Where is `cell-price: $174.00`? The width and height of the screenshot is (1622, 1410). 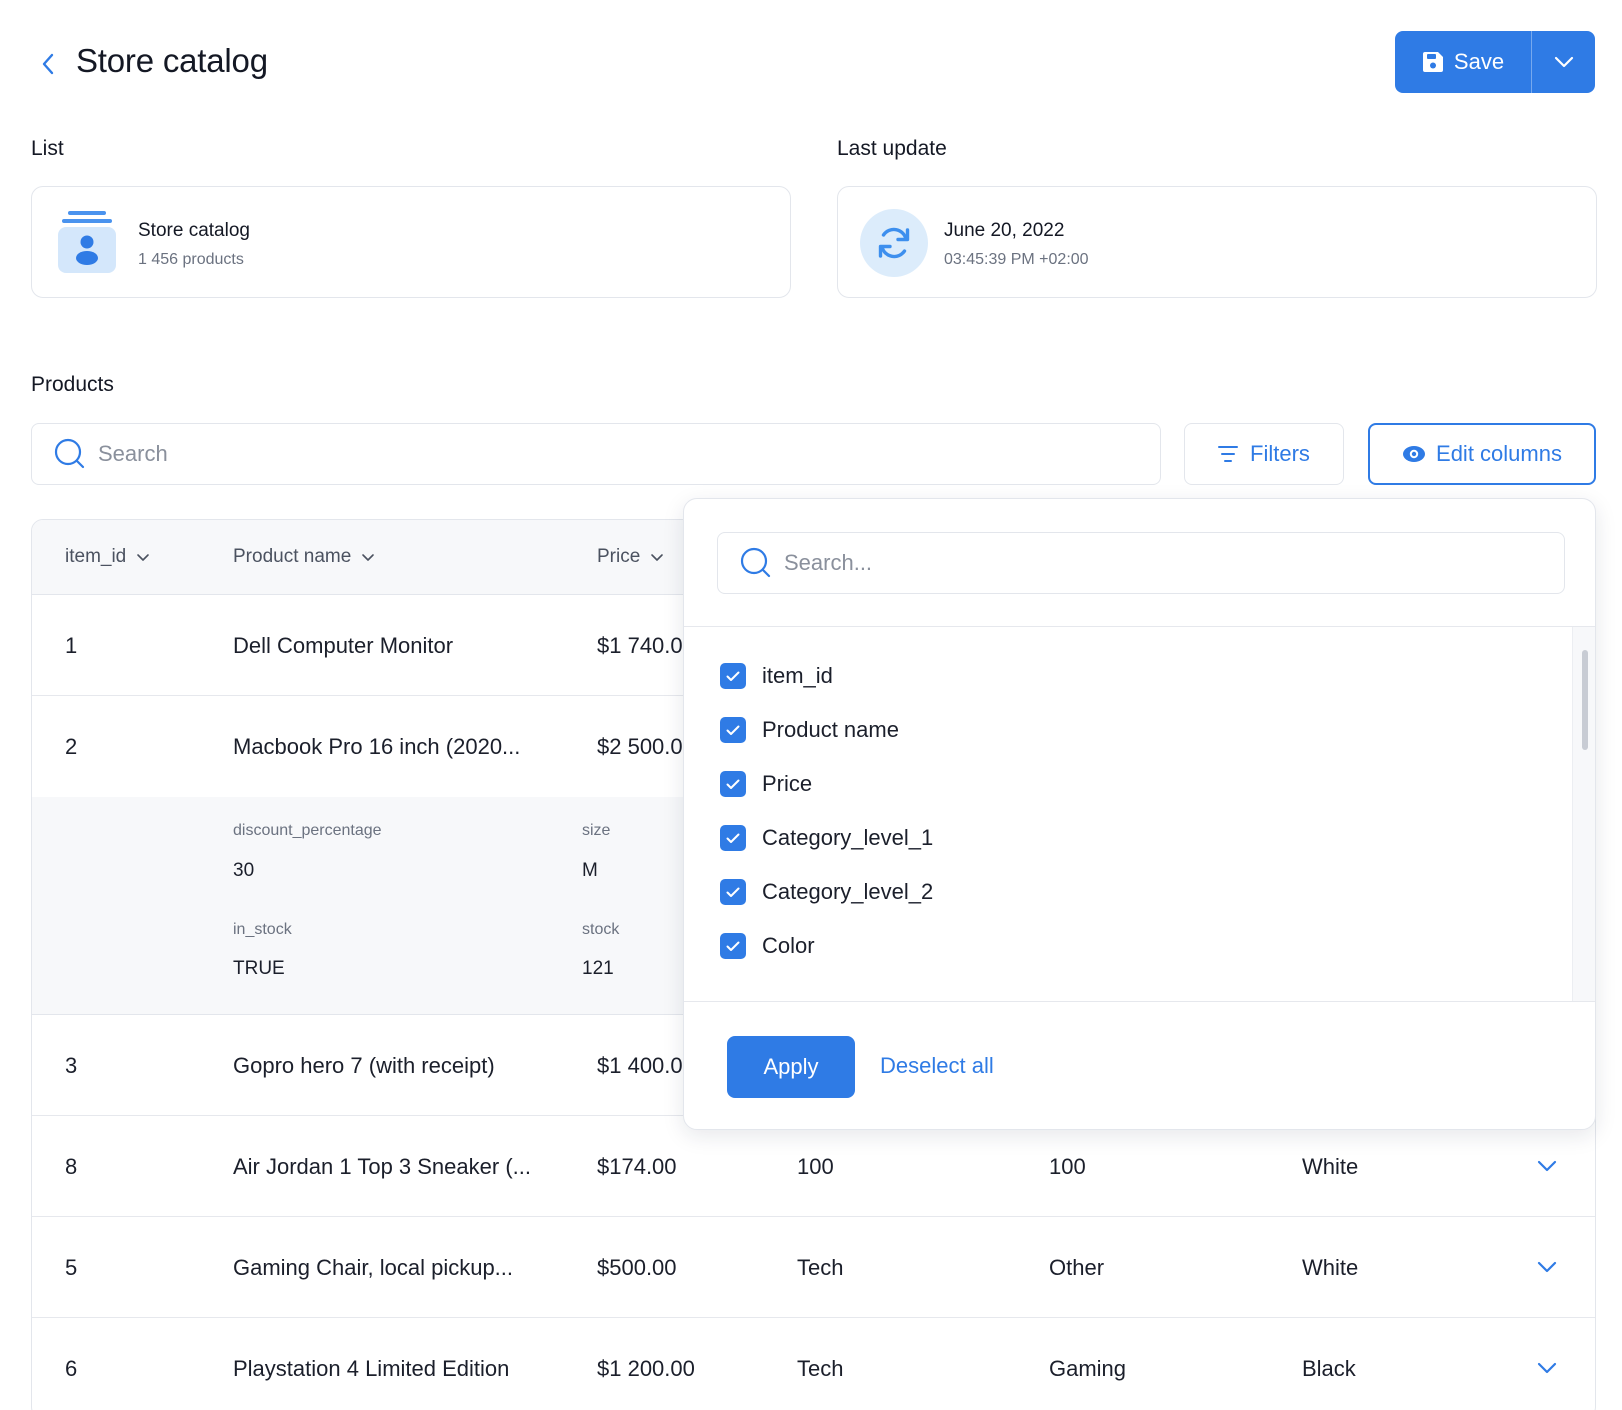 cell-price: $174.00 is located at coordinates (637, 1166).